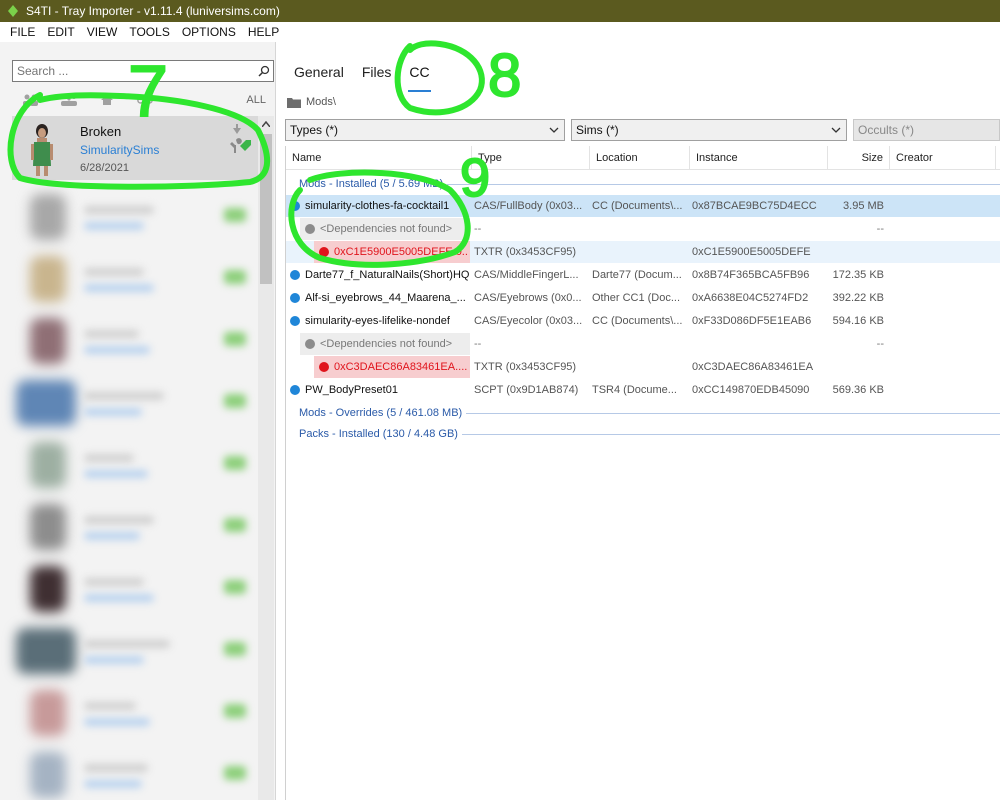 The image size is (1000, 800). Describe the element at coordinates (943, 158) in the screenshot. I see `column-creator: Creator` at that location.